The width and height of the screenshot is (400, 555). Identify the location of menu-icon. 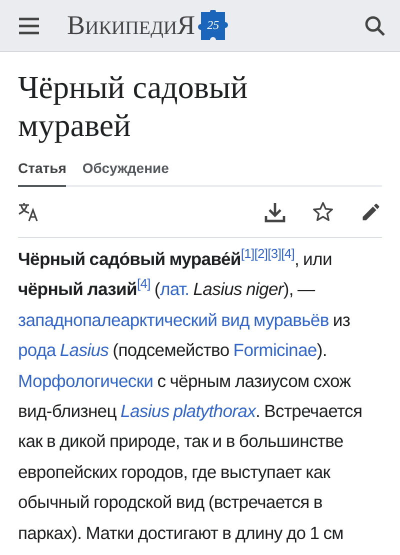
(29, 25).